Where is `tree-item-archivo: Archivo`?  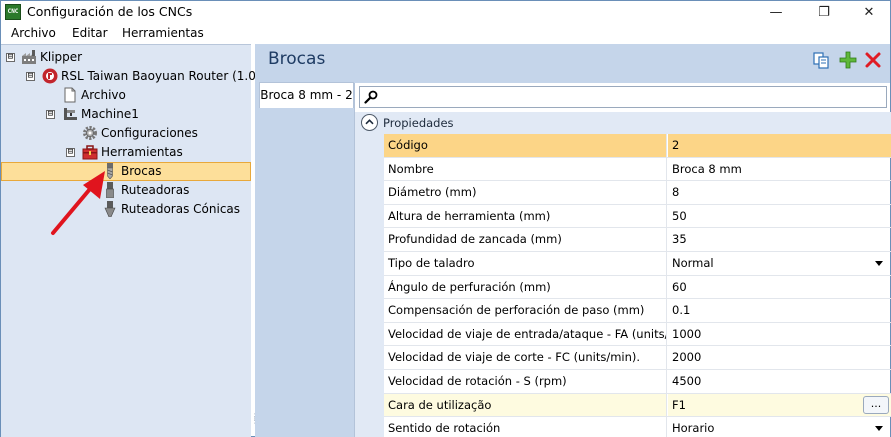
tree-item-archivo: Archivo is located at coordinates (126, 95).